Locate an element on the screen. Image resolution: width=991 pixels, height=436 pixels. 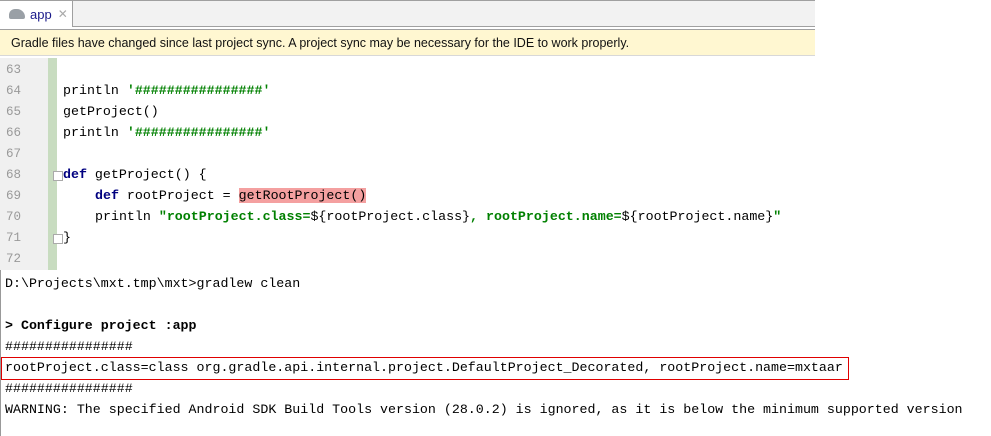
code-token: getProject() { is located at coordinates (146, 174).